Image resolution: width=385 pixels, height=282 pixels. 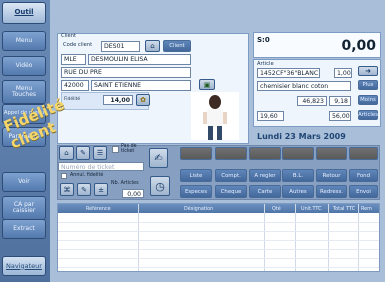 I want to click on header-qte: Qté, so click(x=276, y=209).